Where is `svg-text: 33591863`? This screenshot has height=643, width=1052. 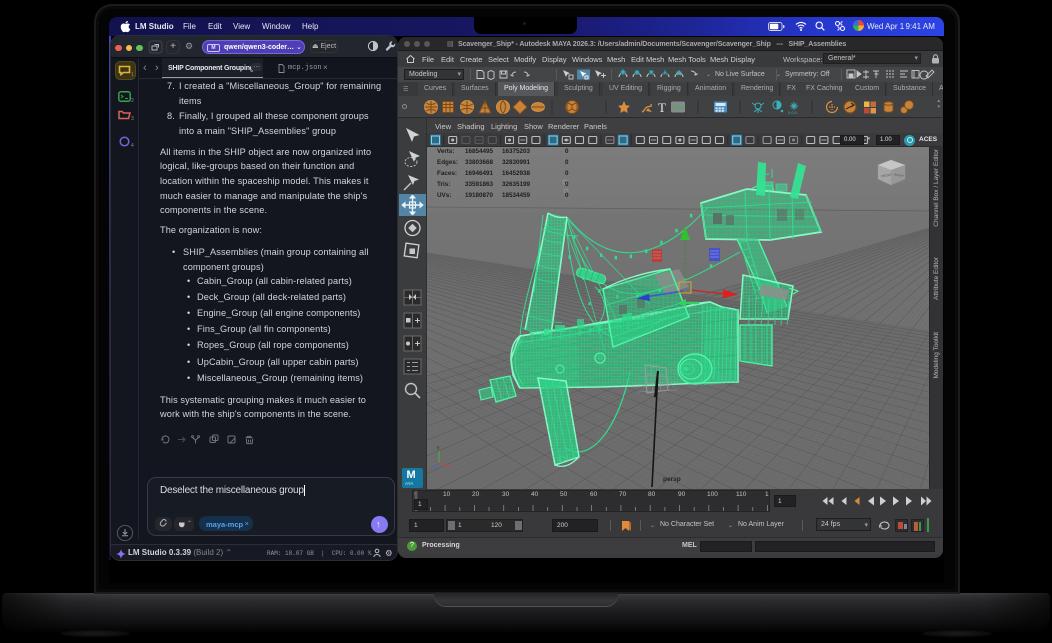 svg-text: 33591863 is located at coordinates (479, 184).